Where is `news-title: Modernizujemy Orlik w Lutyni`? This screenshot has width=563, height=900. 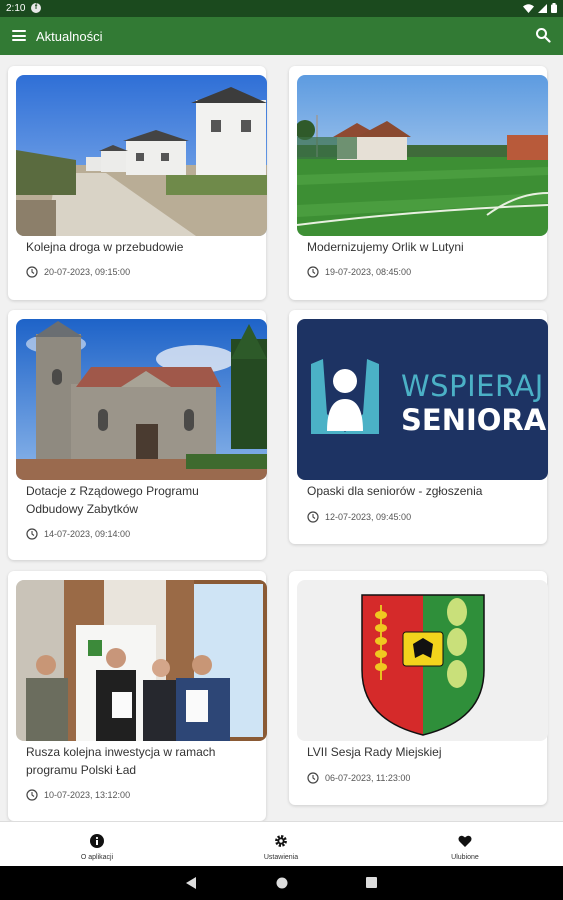
news-title: Modernizujemy Orlik w Lutyni is located at coordinates (385, 247).